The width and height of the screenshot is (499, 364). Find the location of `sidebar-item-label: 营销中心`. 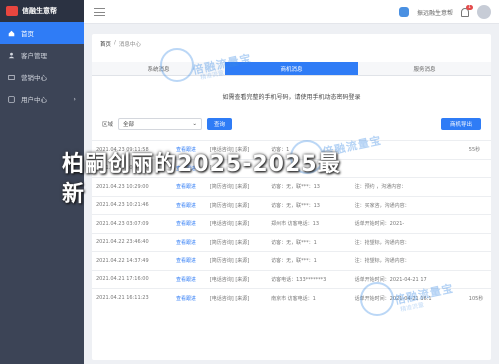

sidebar-item-label: 营销中心 is located at coordinates (34, 78).